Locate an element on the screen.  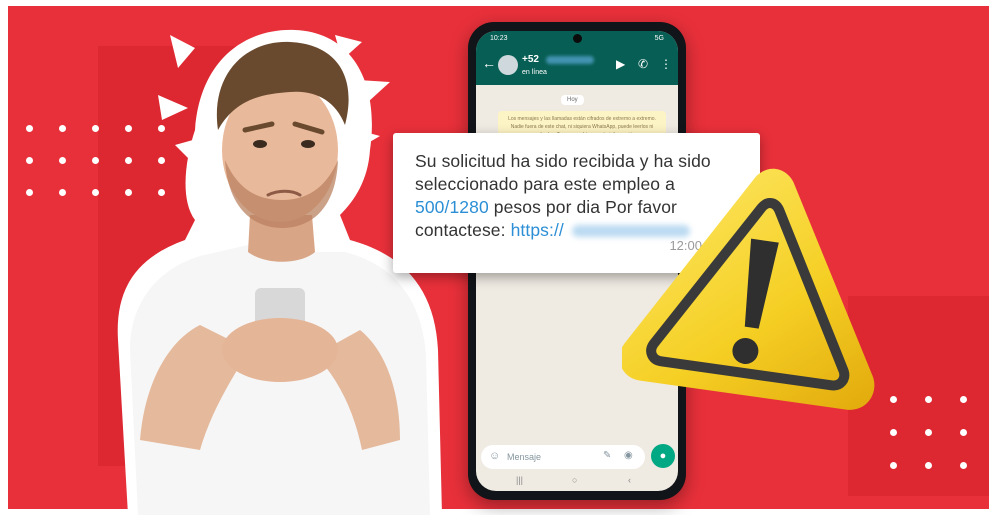
home-icon: ○ is located at coordinates (574, 480).